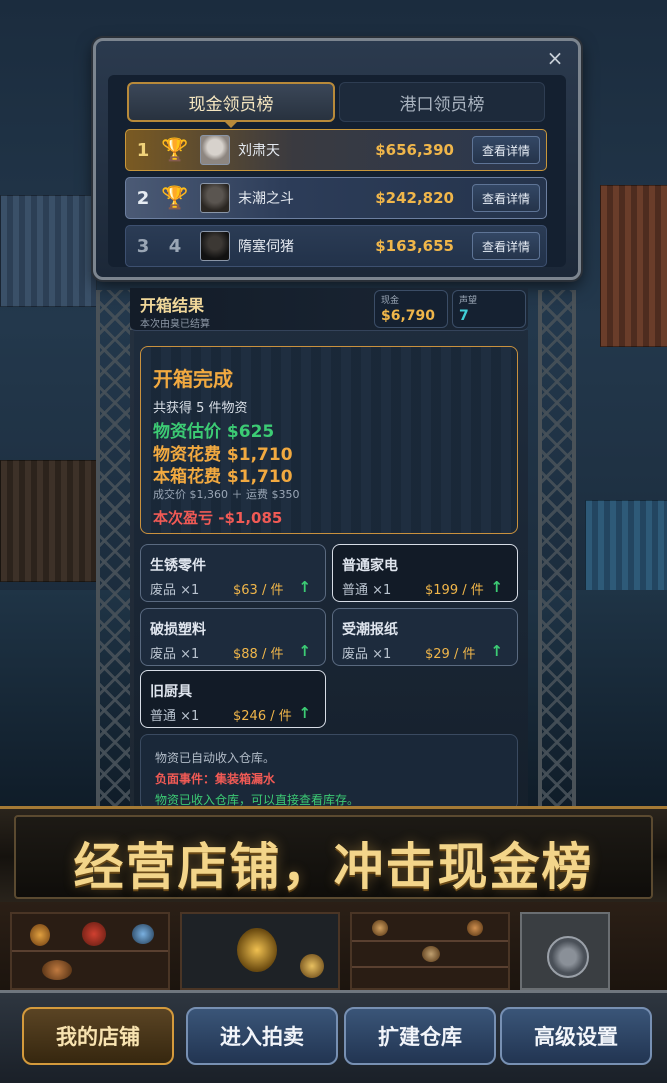 This screenshot has width=667, height=1083. Describe the element at coordinates (442, 102) in the screenshot. I see `tab-port-leaderboard: 港口领员榜` at that location.